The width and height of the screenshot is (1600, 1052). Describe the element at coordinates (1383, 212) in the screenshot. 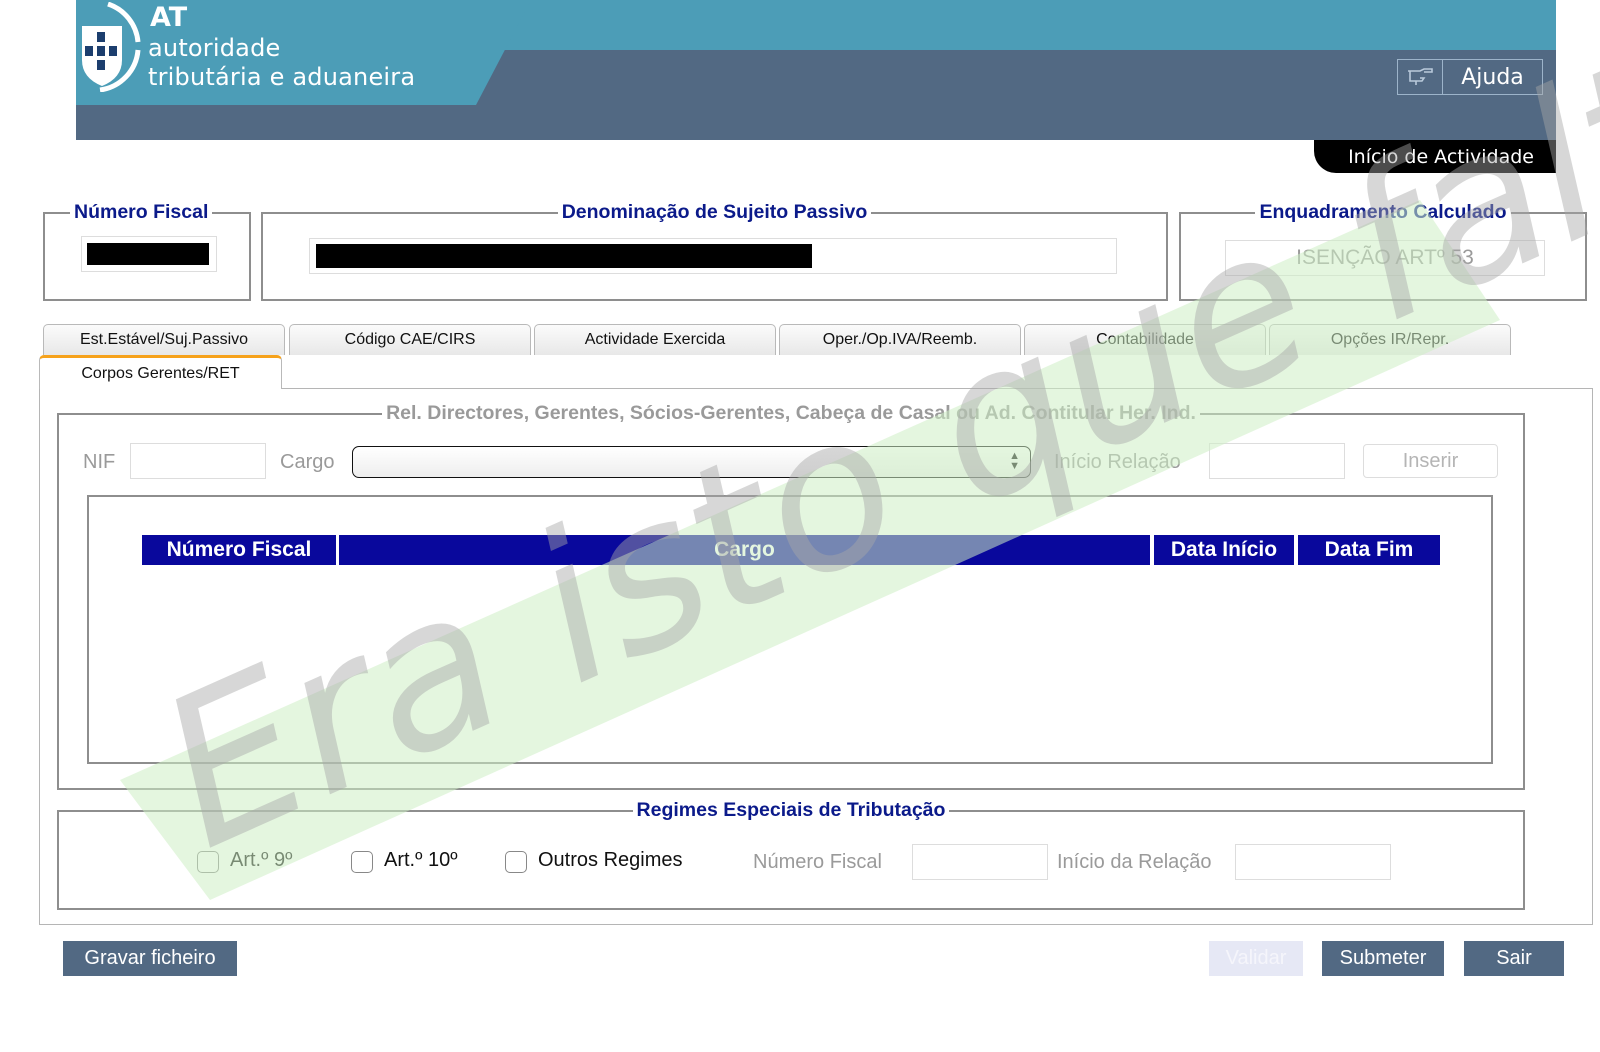

I see `enquadramento-title: Enquadramento Calculado` at that location.